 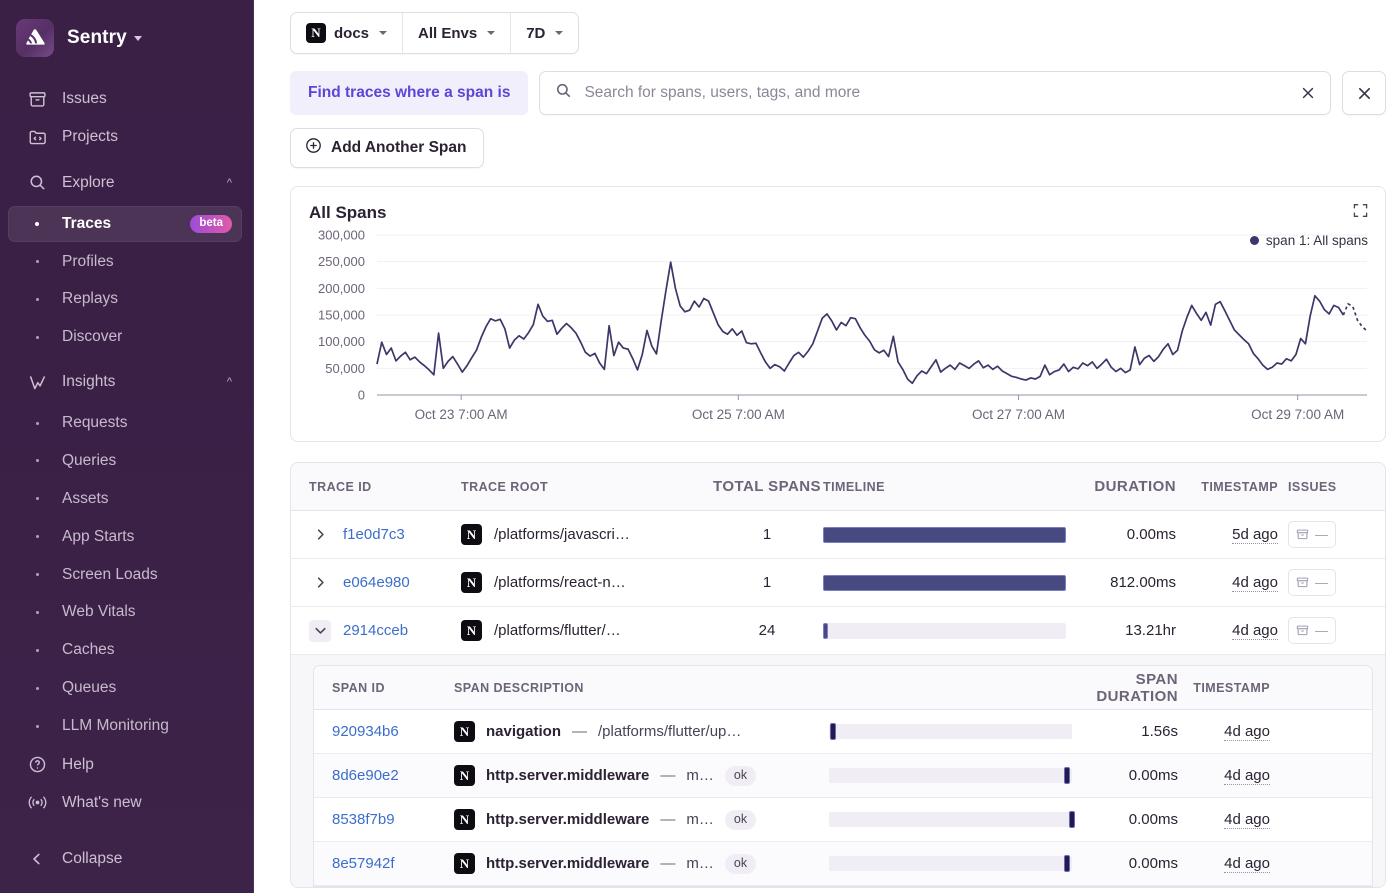 I want to click on issues-cell: —, so click(x=1325, y=582).